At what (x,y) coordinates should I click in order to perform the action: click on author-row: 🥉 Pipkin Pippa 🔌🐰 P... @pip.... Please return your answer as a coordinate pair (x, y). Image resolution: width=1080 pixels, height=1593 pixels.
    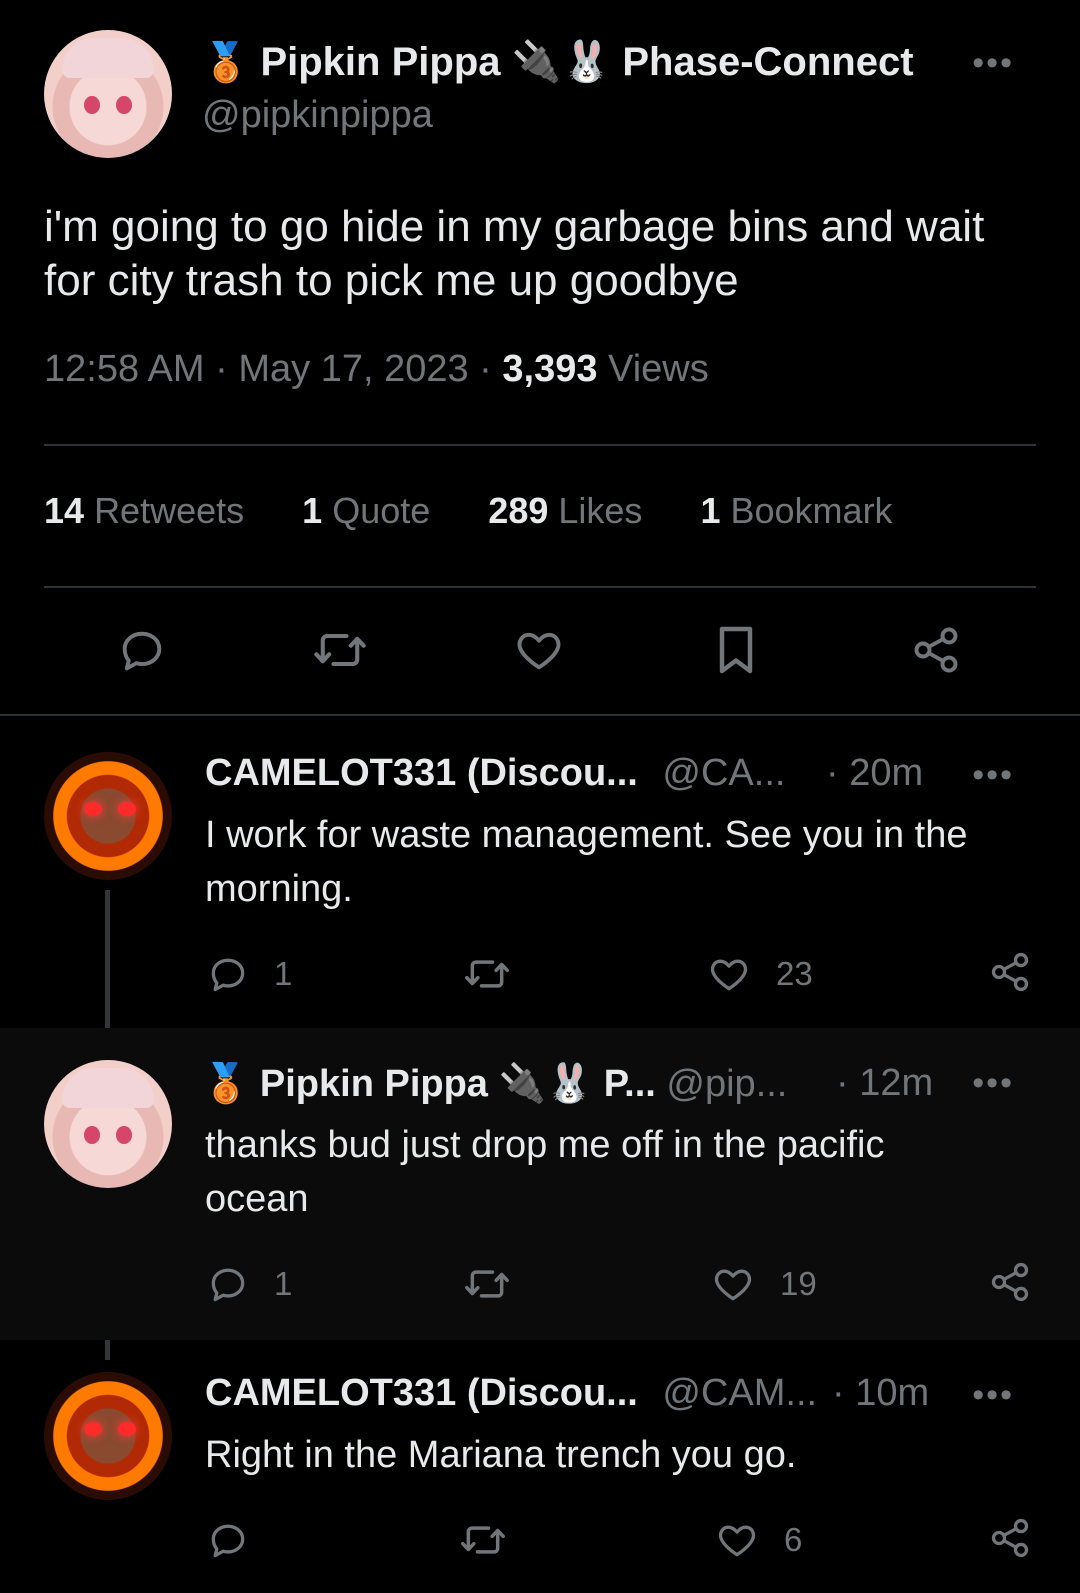
    Looking at the image, I should click on (494, 1084).